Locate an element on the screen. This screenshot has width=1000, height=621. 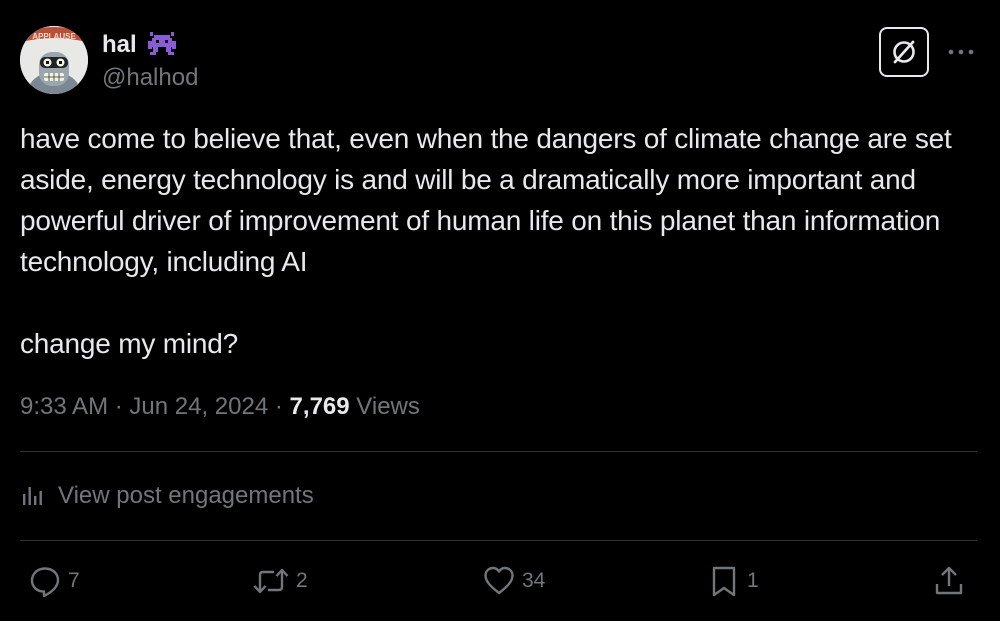
share-icon is located at coordinates (949, 580).